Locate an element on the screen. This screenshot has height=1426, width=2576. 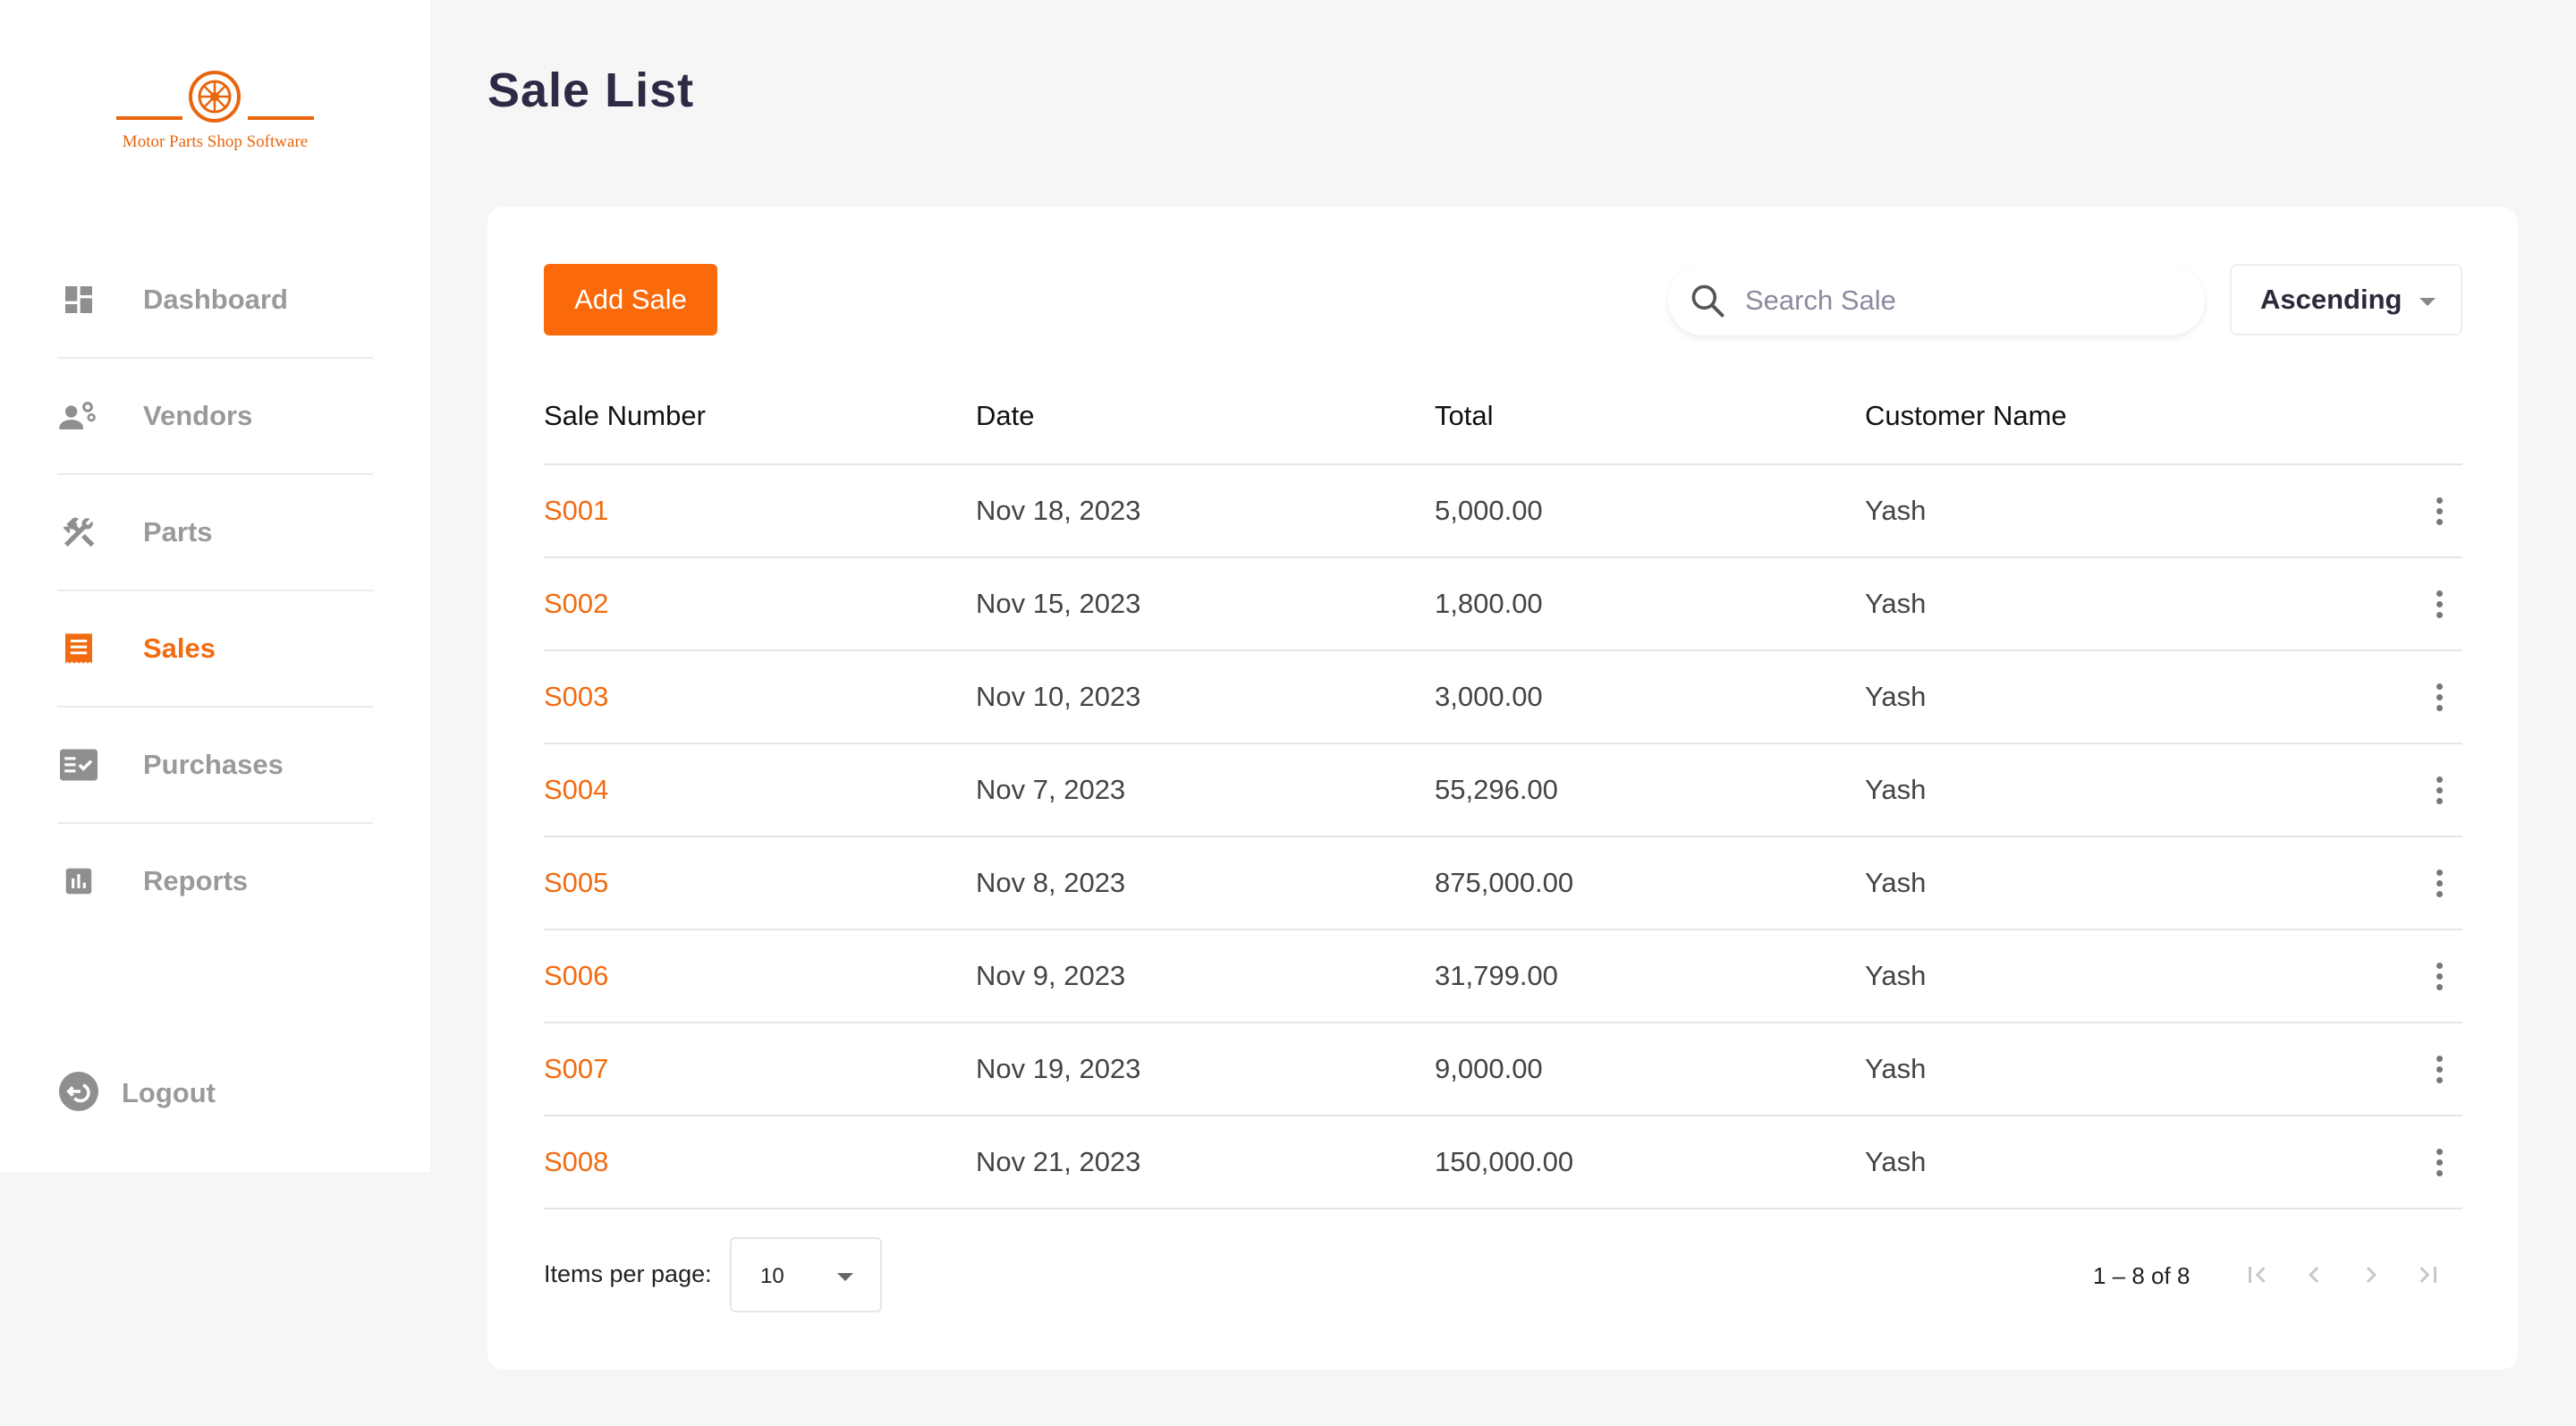
search-input is located at coordinates (1959, 300).